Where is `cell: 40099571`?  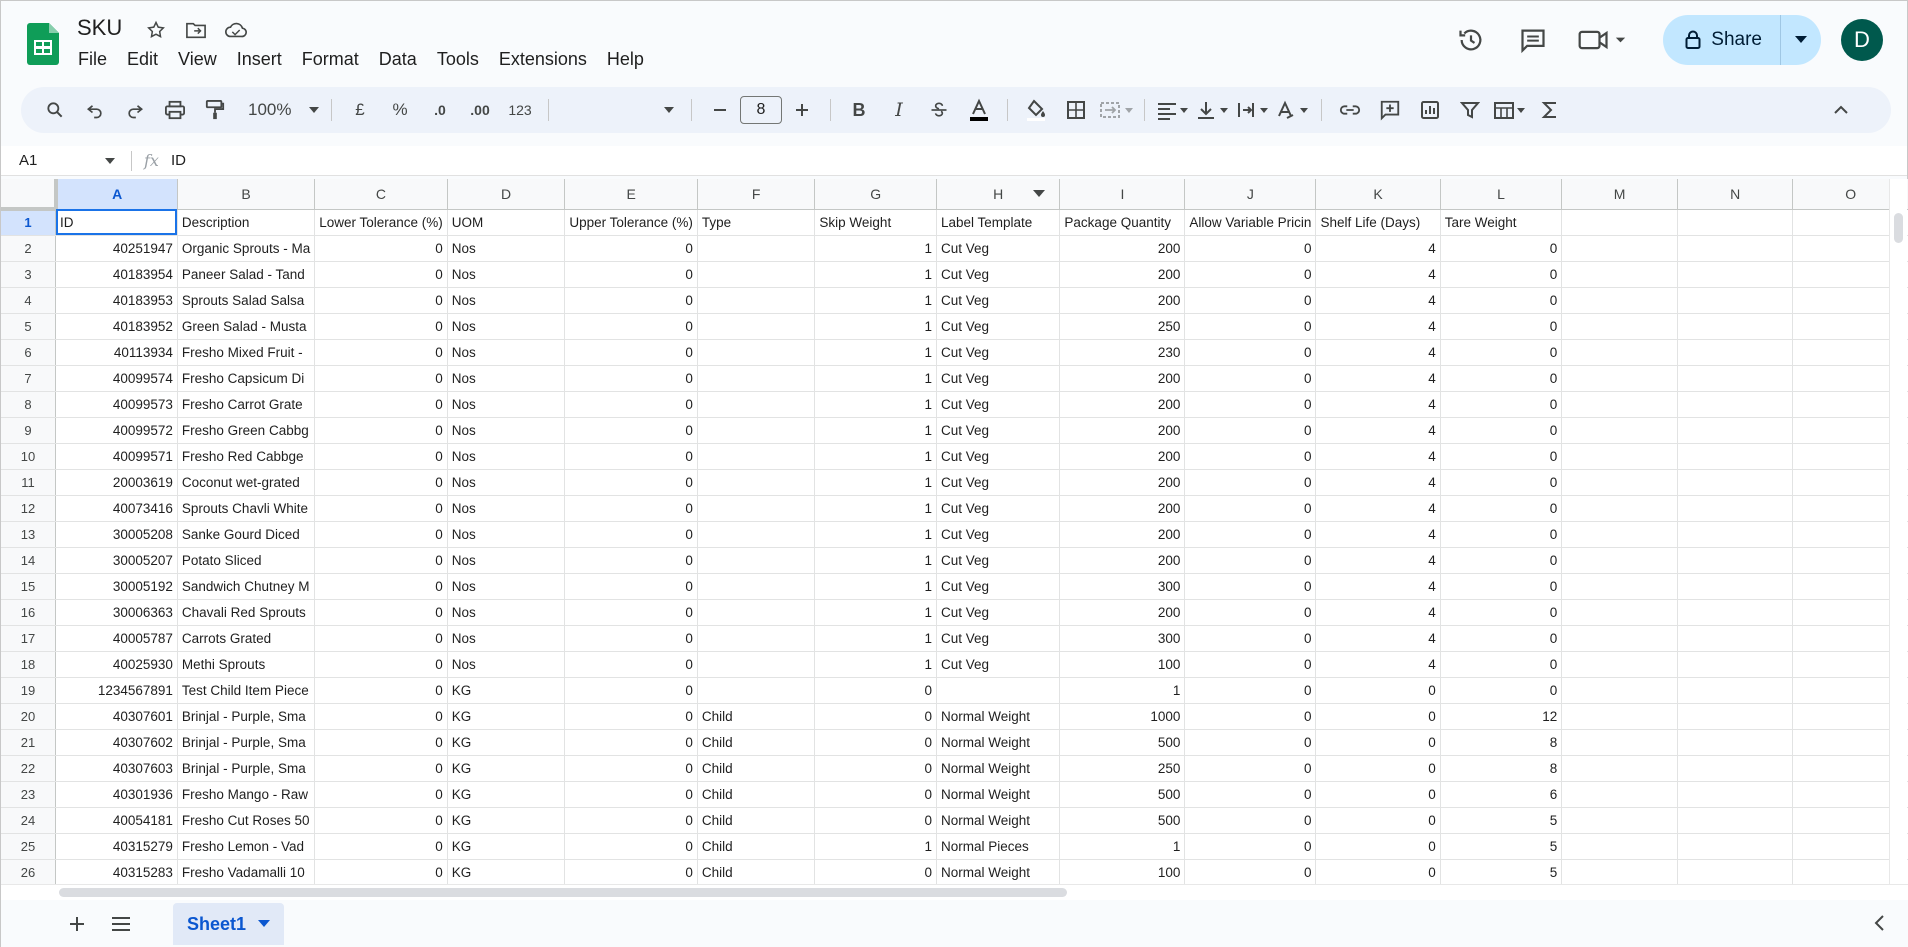
cell: 40099571 is located at coordinates (116, 456).